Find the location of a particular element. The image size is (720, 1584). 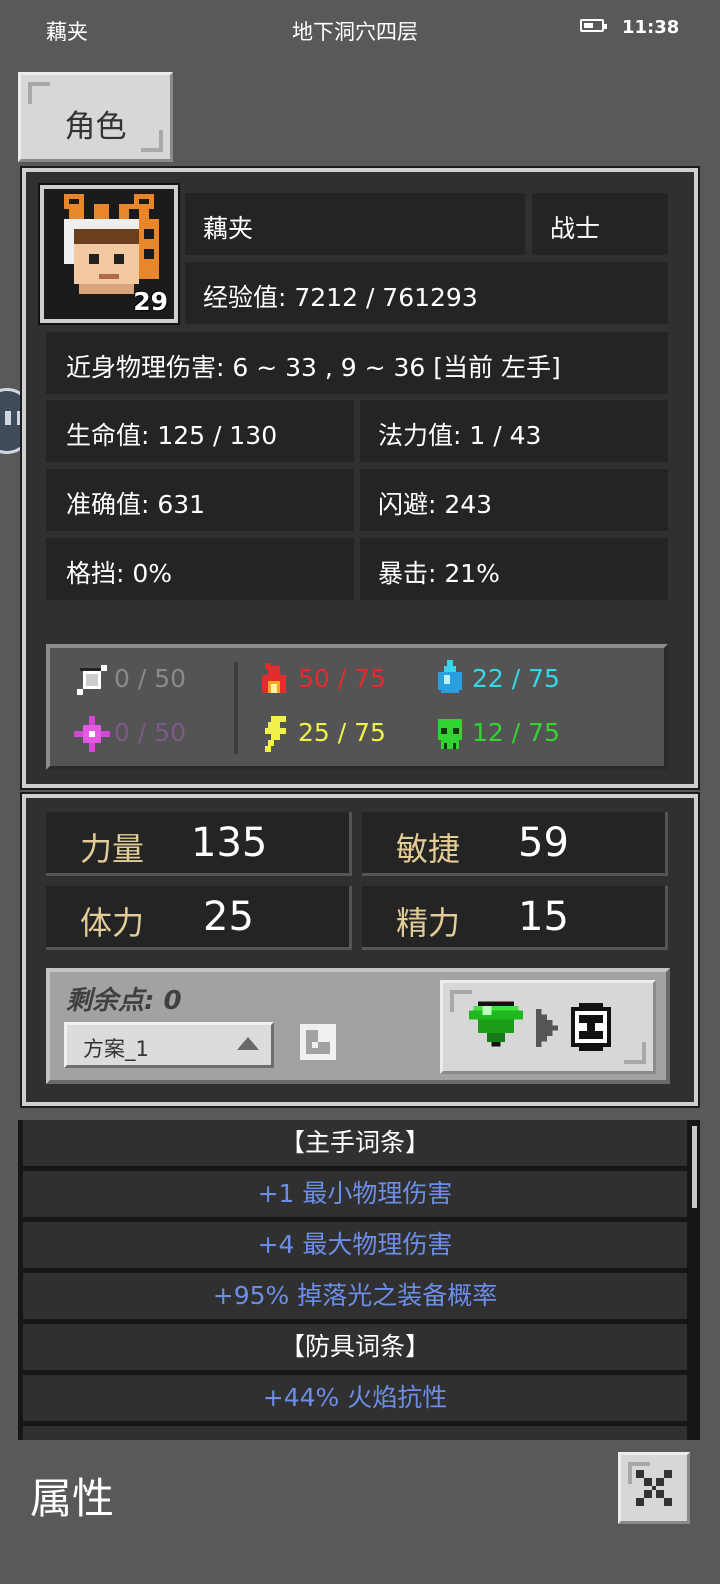

energy-value: 15 is located at coordinates (543, 917).